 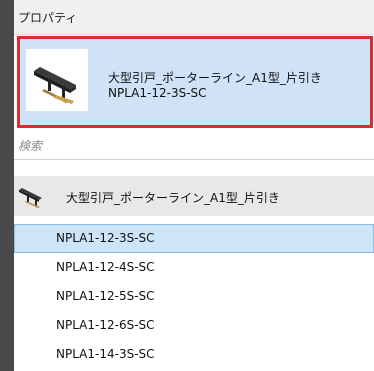 What do you see at coordinates (215, 78) in the screenshot?
I see `selected-family-name: 大型引戸_ポーターライン_A1型_片引き` at bounding box center [215, 78].